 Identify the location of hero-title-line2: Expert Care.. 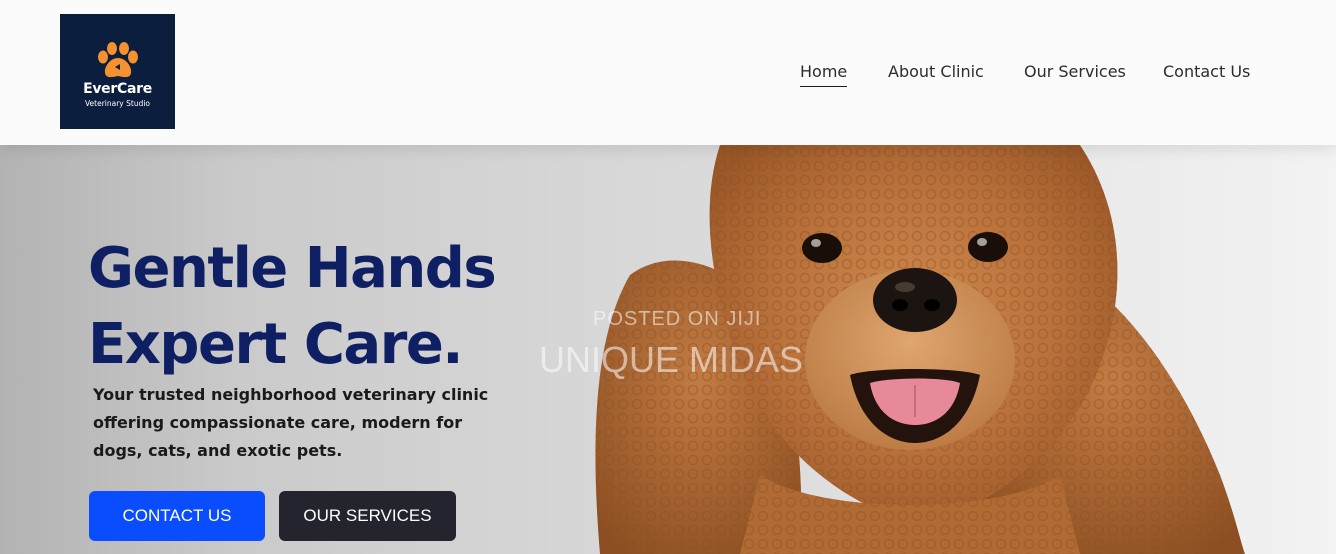
(276, 344).